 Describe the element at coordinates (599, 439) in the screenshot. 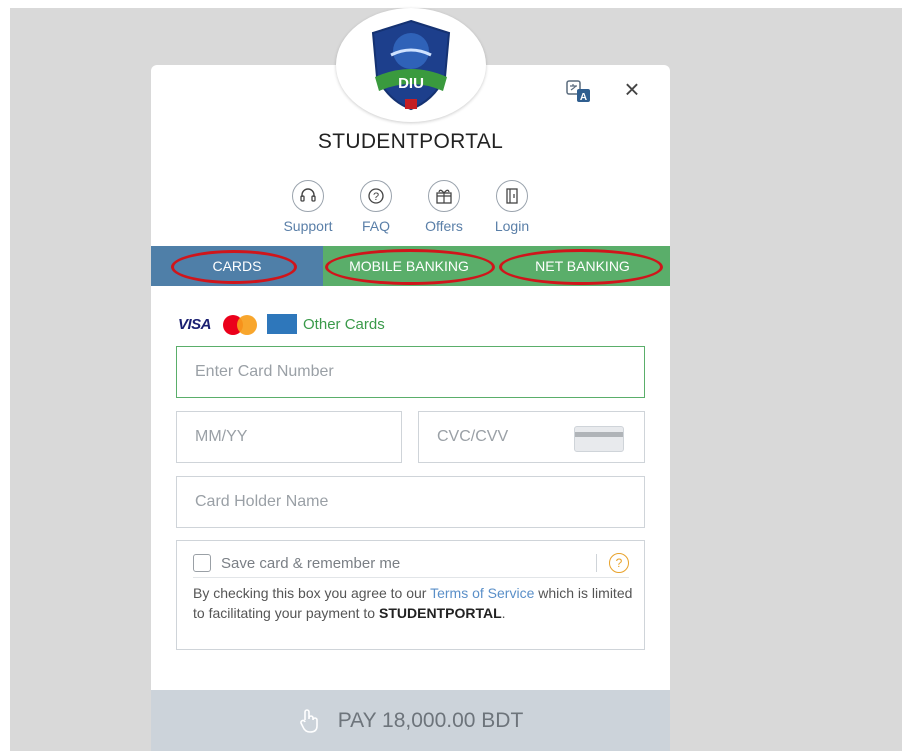

I see `card-back-icon` at that location.